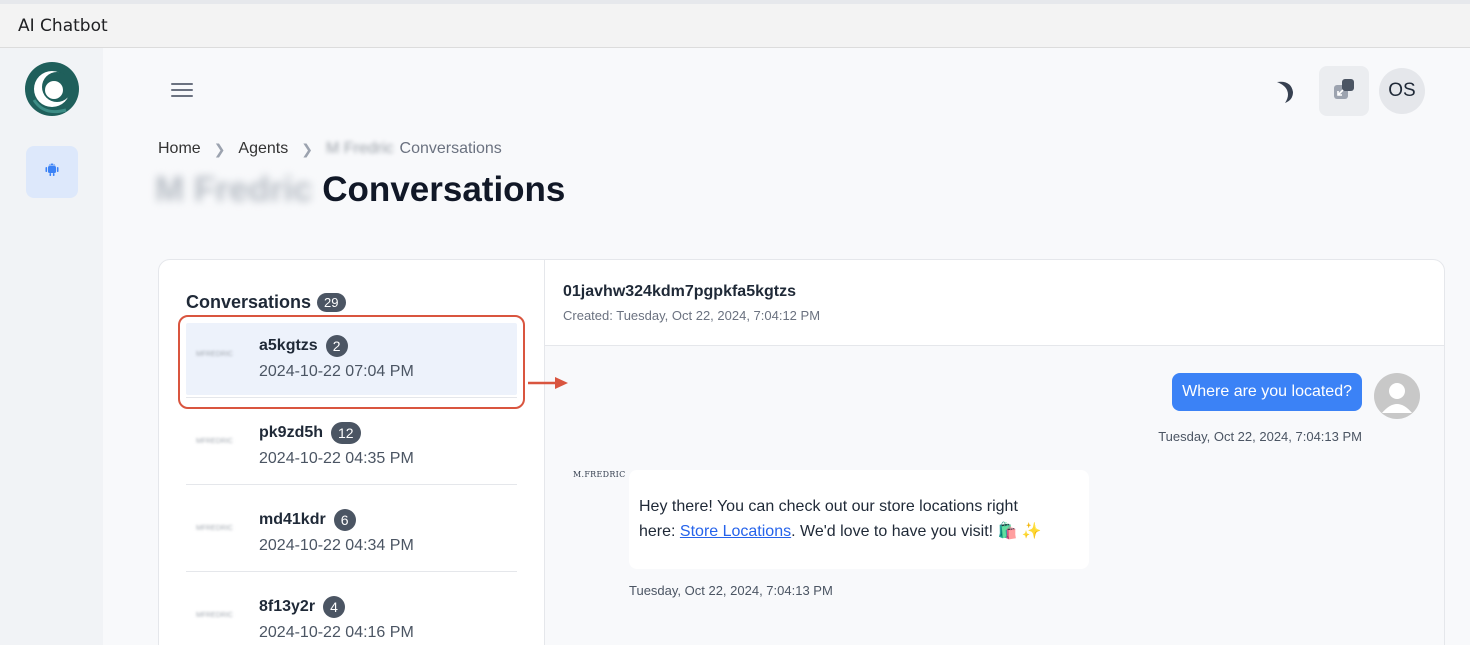  I want to click on conversation-list-header: Conversations 29, so click(266, 302).